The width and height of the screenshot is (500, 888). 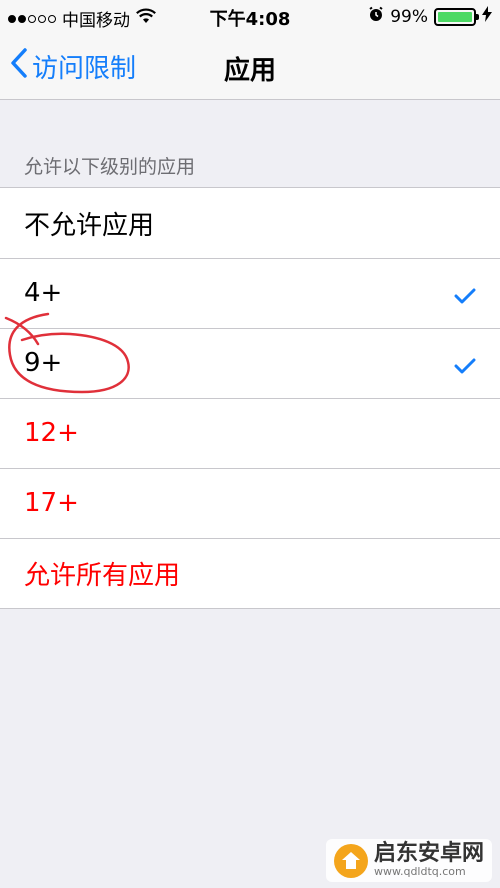 What do you see at coordinates (89, 225) in the screenshot?
I see `rating-option-label: 不允许应用` at bounding box center [89, 225].